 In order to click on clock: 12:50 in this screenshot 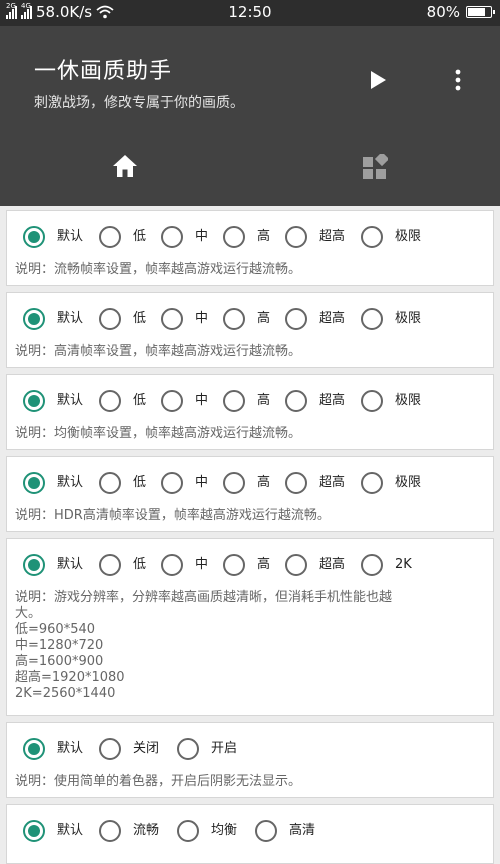, I will do `click(250, 12)`.